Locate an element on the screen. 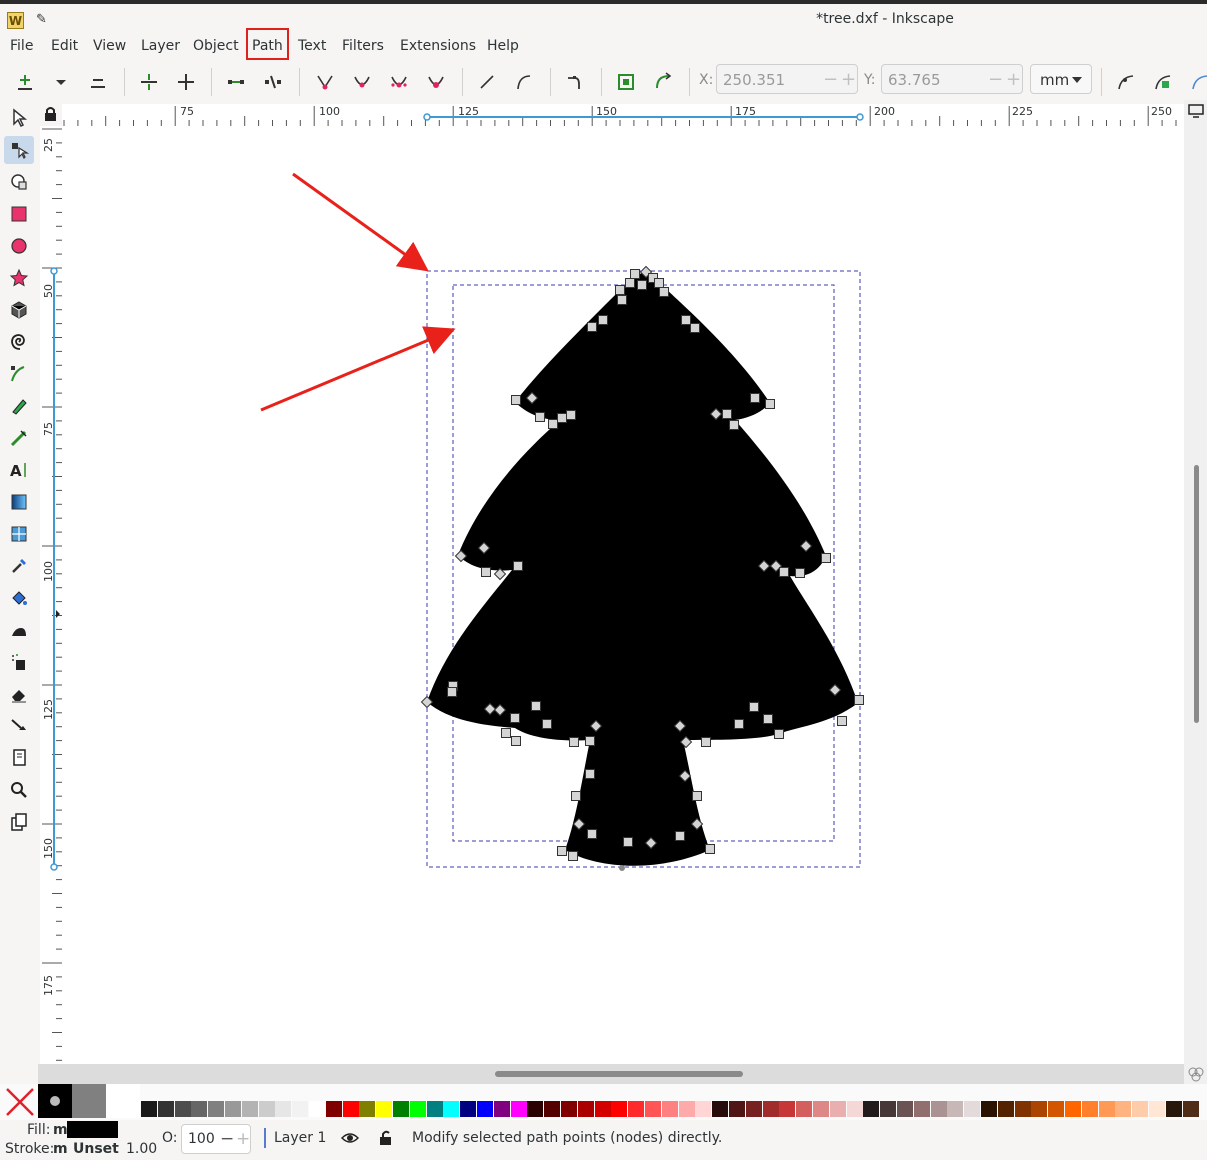  x-decrement-button: − is located at coordinates (830, 79).